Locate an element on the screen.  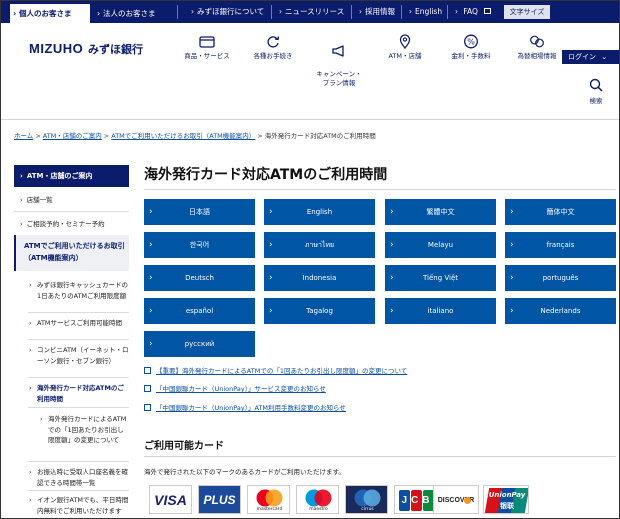
nav-campaigns: キャンペーン・ プラン情報 is located at coordinates (339, 61).